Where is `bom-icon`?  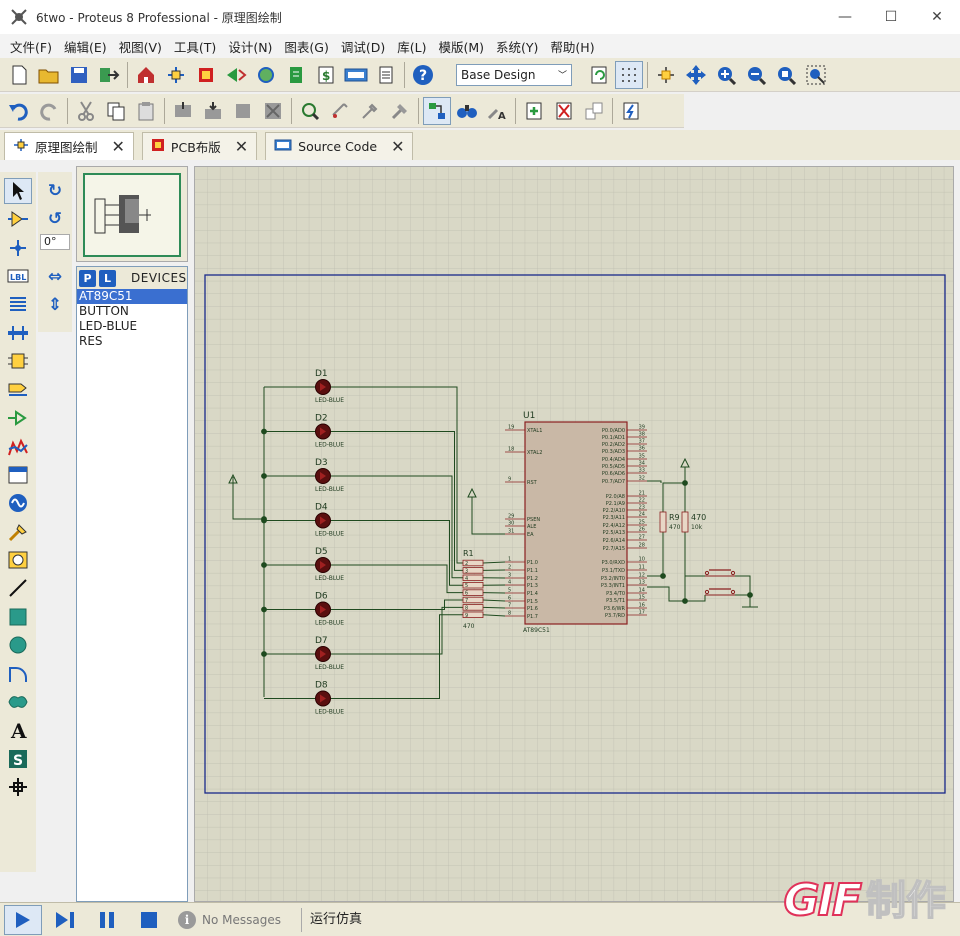 bom-icon is located at coordinates (296, 75).